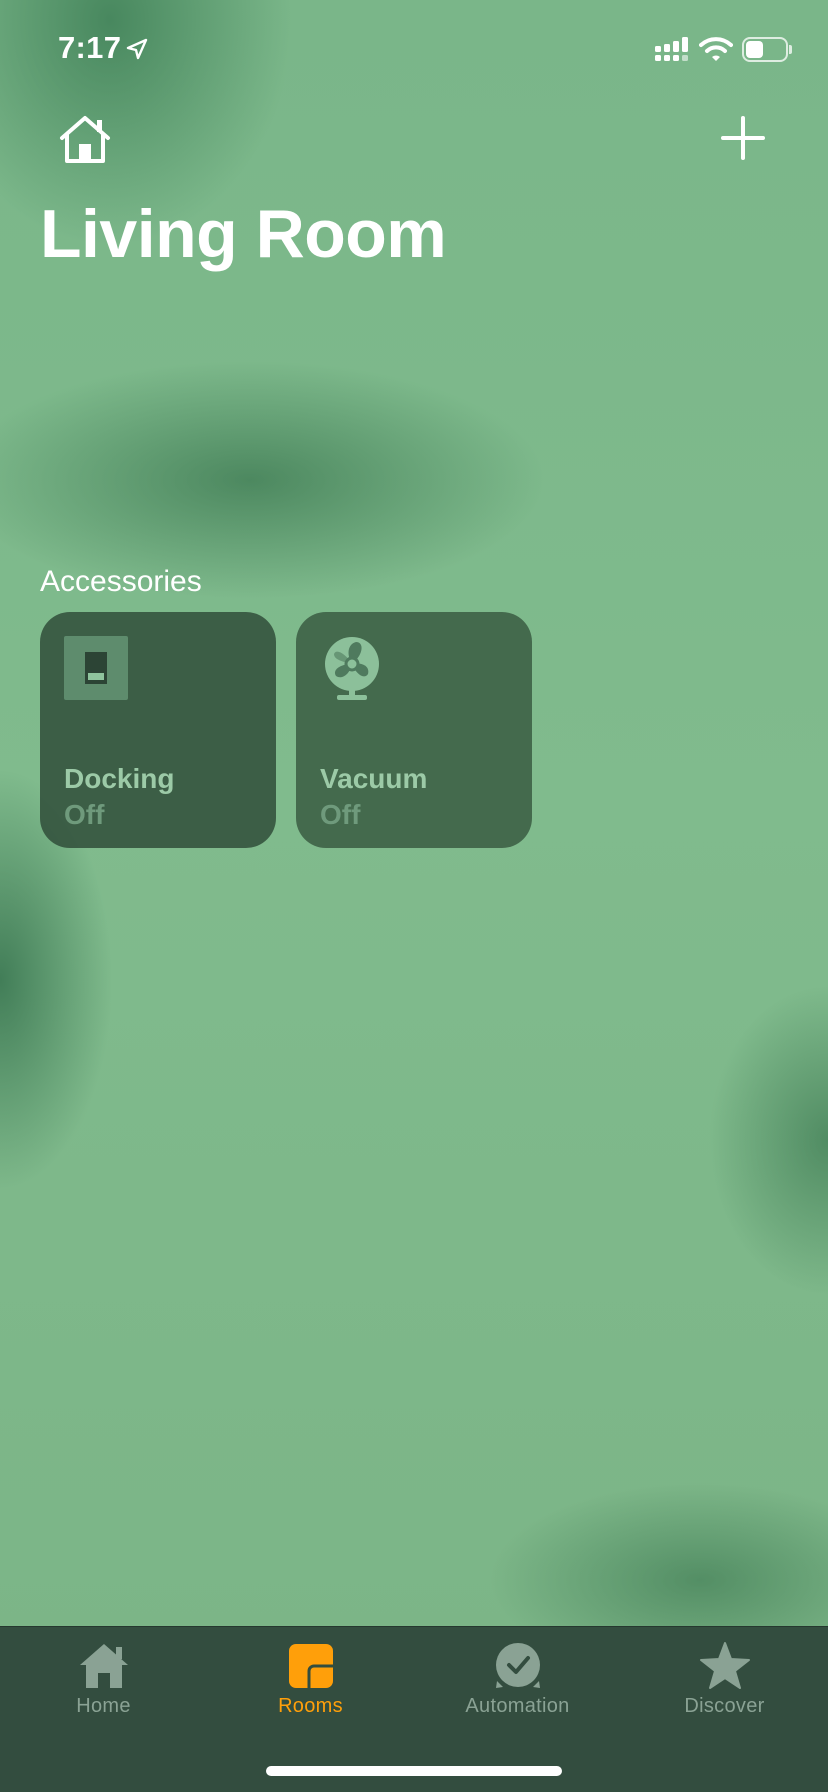  What do you see at coordinates (716, 49) in the screenshot?
I see `wifi-icon` at bounding box center [716, 49].